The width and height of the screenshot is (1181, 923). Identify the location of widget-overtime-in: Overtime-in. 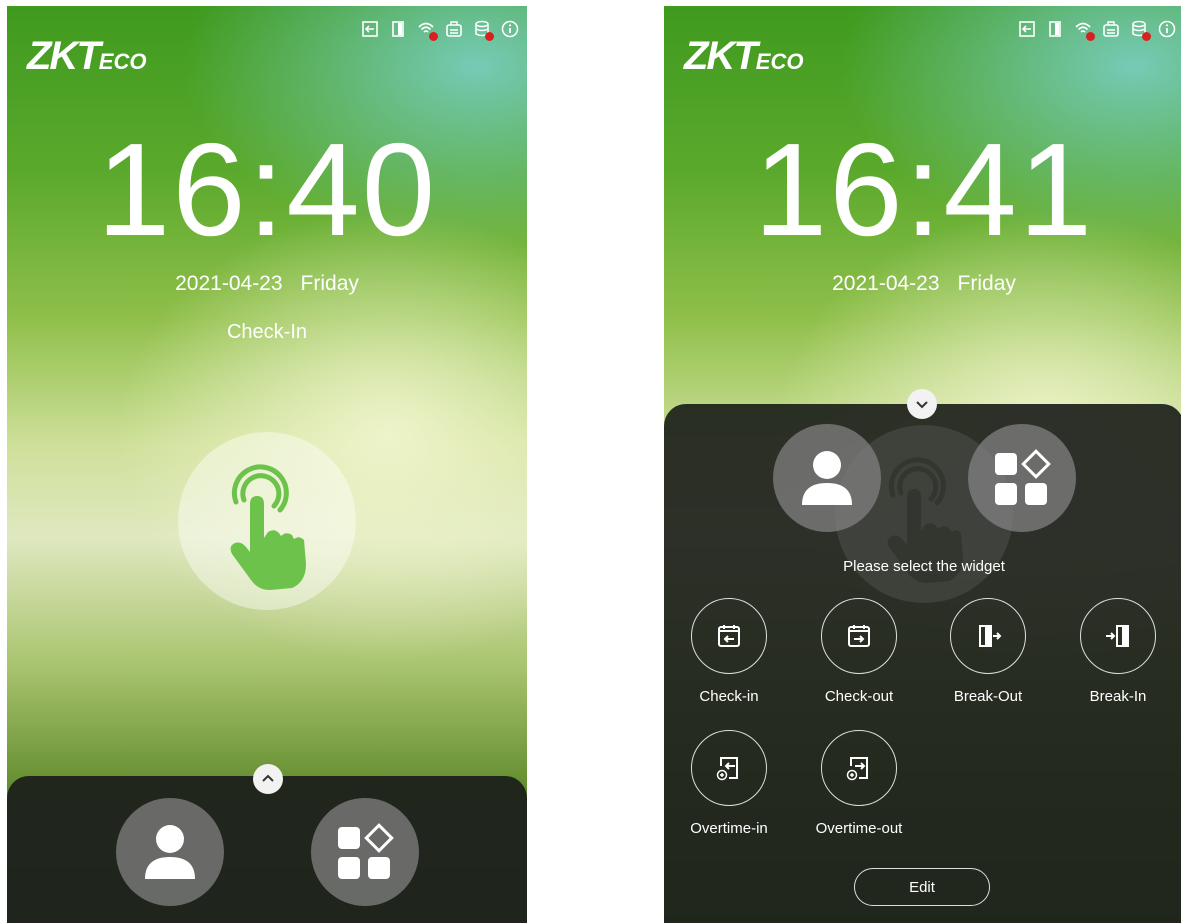
(729, 783).